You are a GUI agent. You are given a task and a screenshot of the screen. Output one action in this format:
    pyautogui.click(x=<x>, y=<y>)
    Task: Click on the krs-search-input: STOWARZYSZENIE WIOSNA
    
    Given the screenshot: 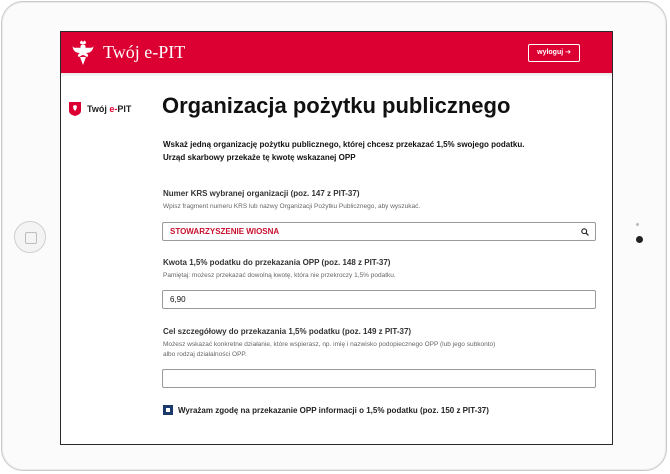 What is the action you would take?
    pyautogui.click(x=379, y=231)
    